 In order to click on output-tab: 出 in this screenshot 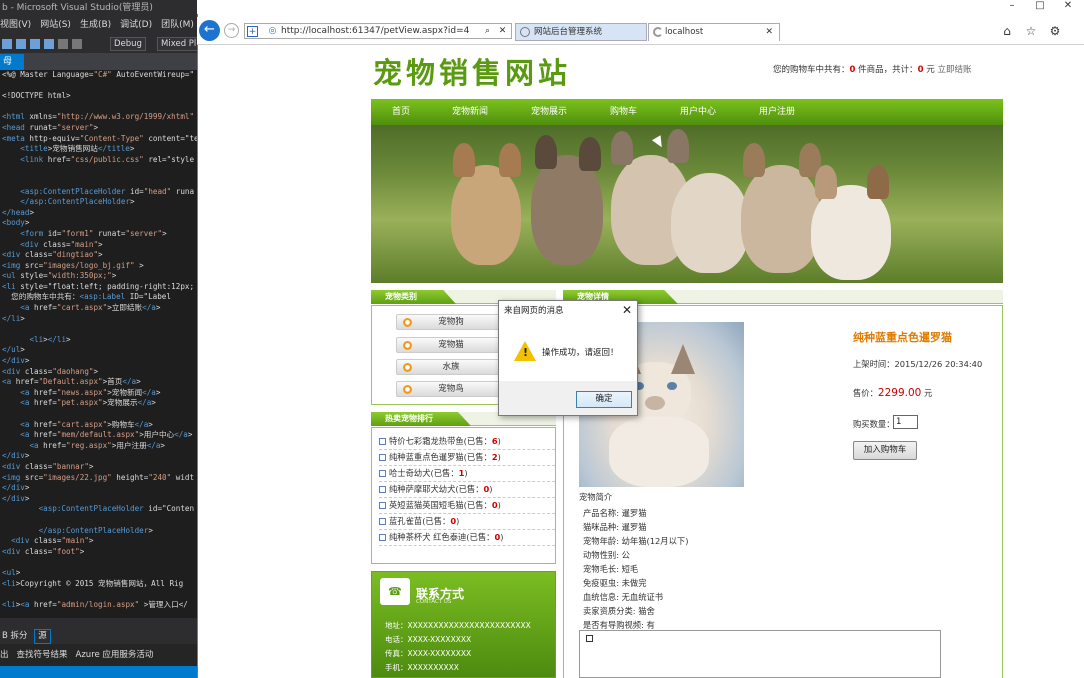, I will do `click(4, 655)`.